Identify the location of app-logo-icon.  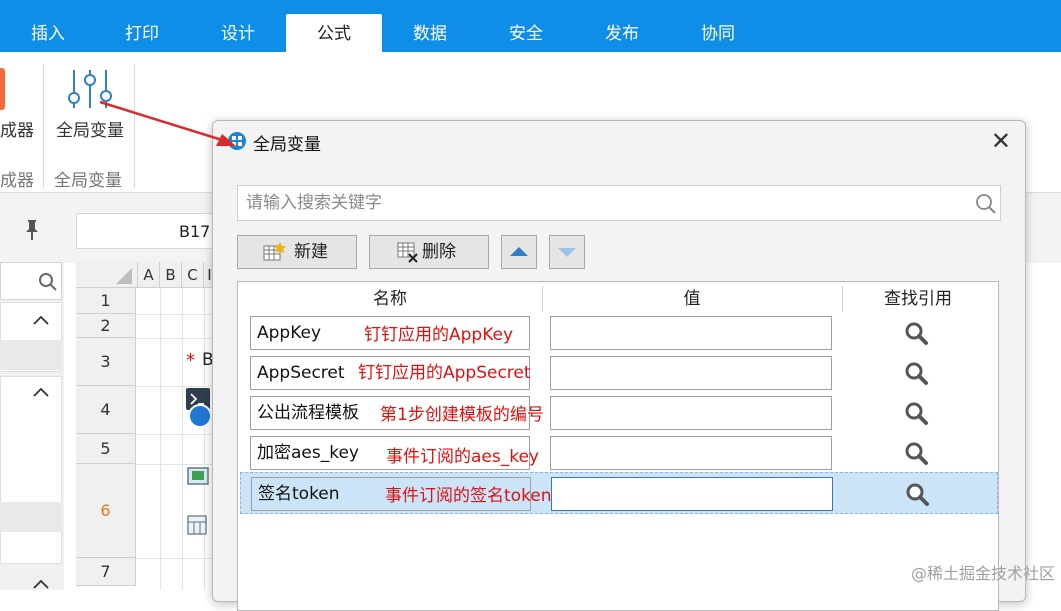
(237, 141).